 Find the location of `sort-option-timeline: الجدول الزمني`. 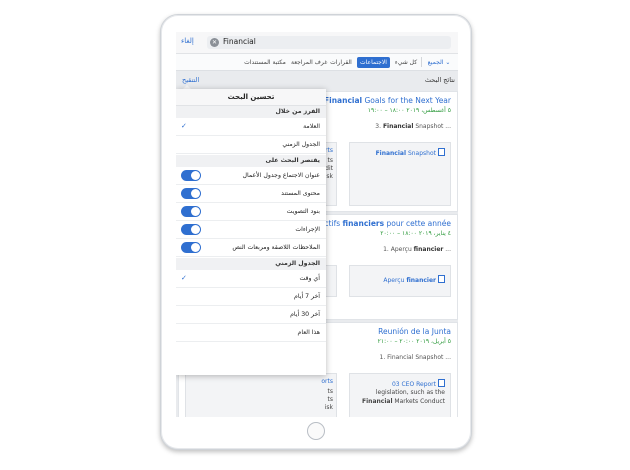

sort-option-timeline: الجدول الزمني is located at coordinates (251, 145).